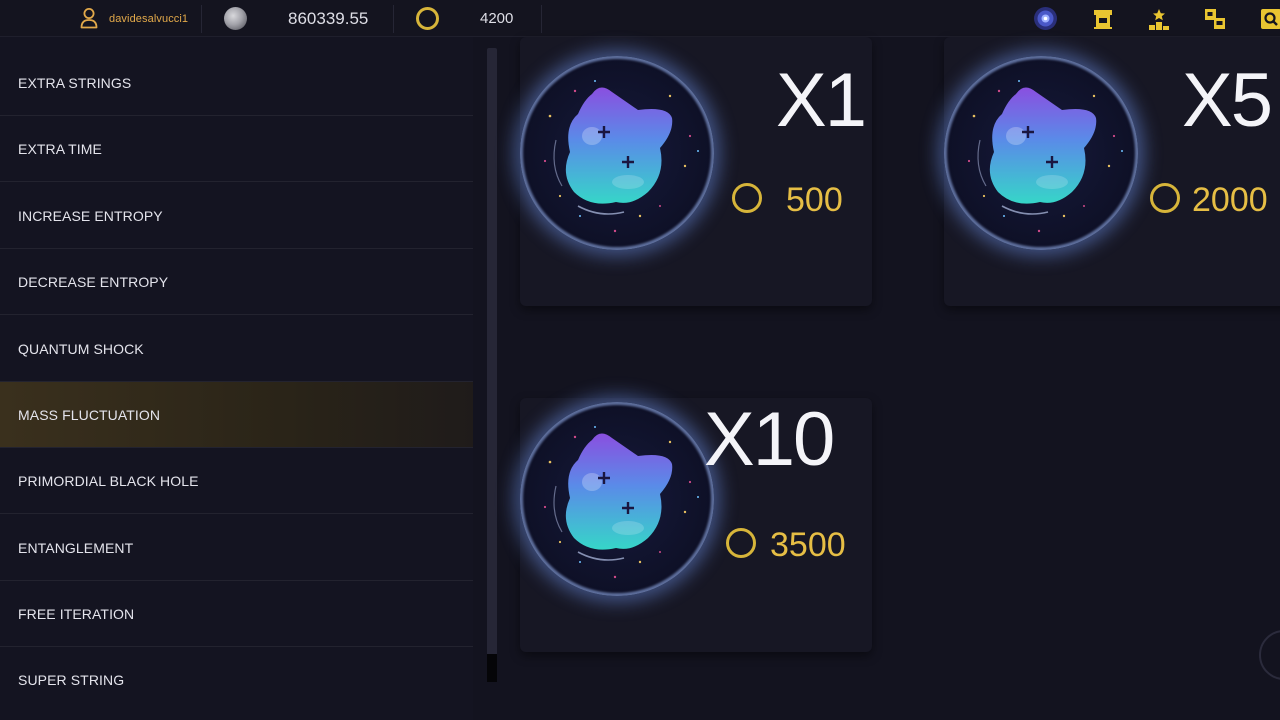 This screenshot has width=1280, height=720. Describe the element at coordinates (236, 680) in the screenshot. I see `sidebar-item-super-string: SUPER STRING` at that location.